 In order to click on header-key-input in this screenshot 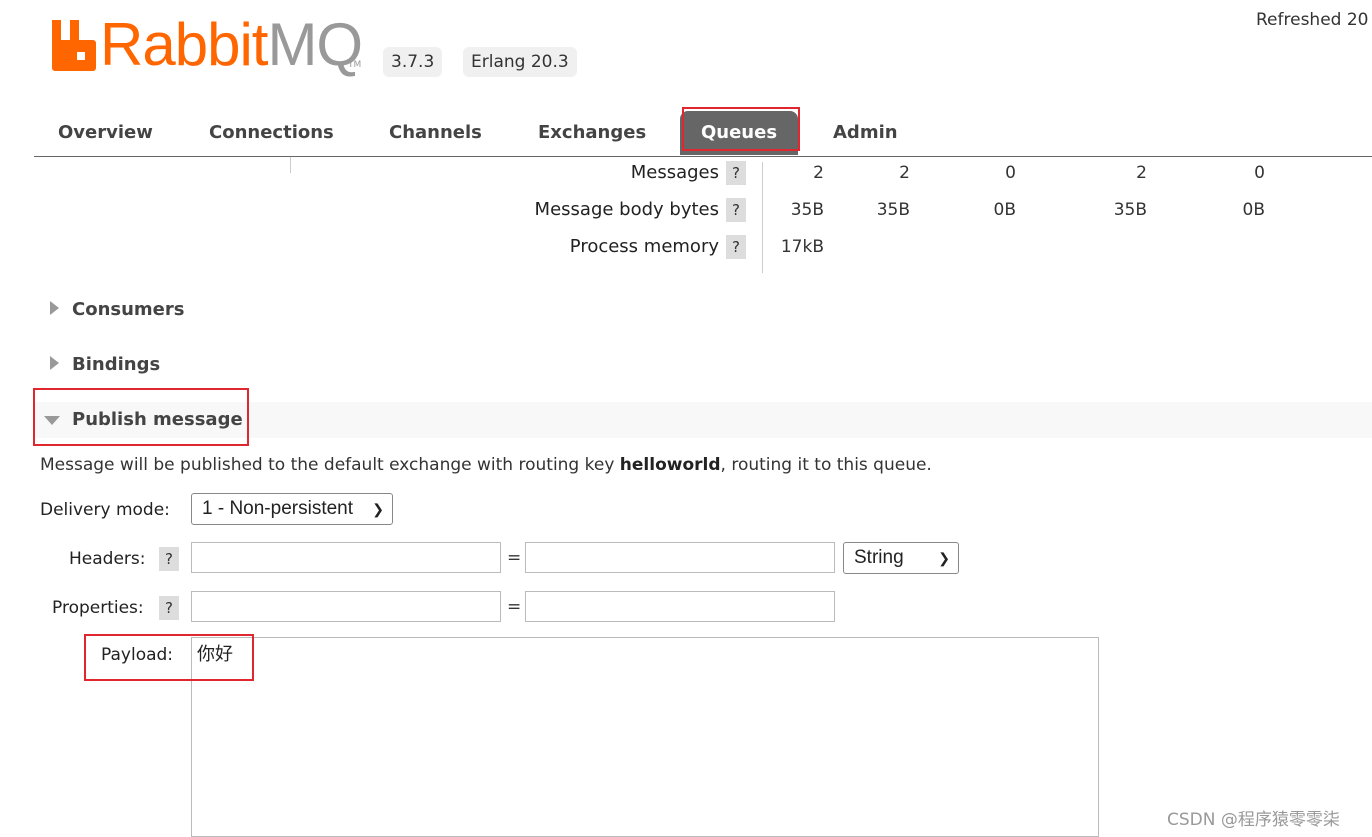, I will do `click(346, 557)`.